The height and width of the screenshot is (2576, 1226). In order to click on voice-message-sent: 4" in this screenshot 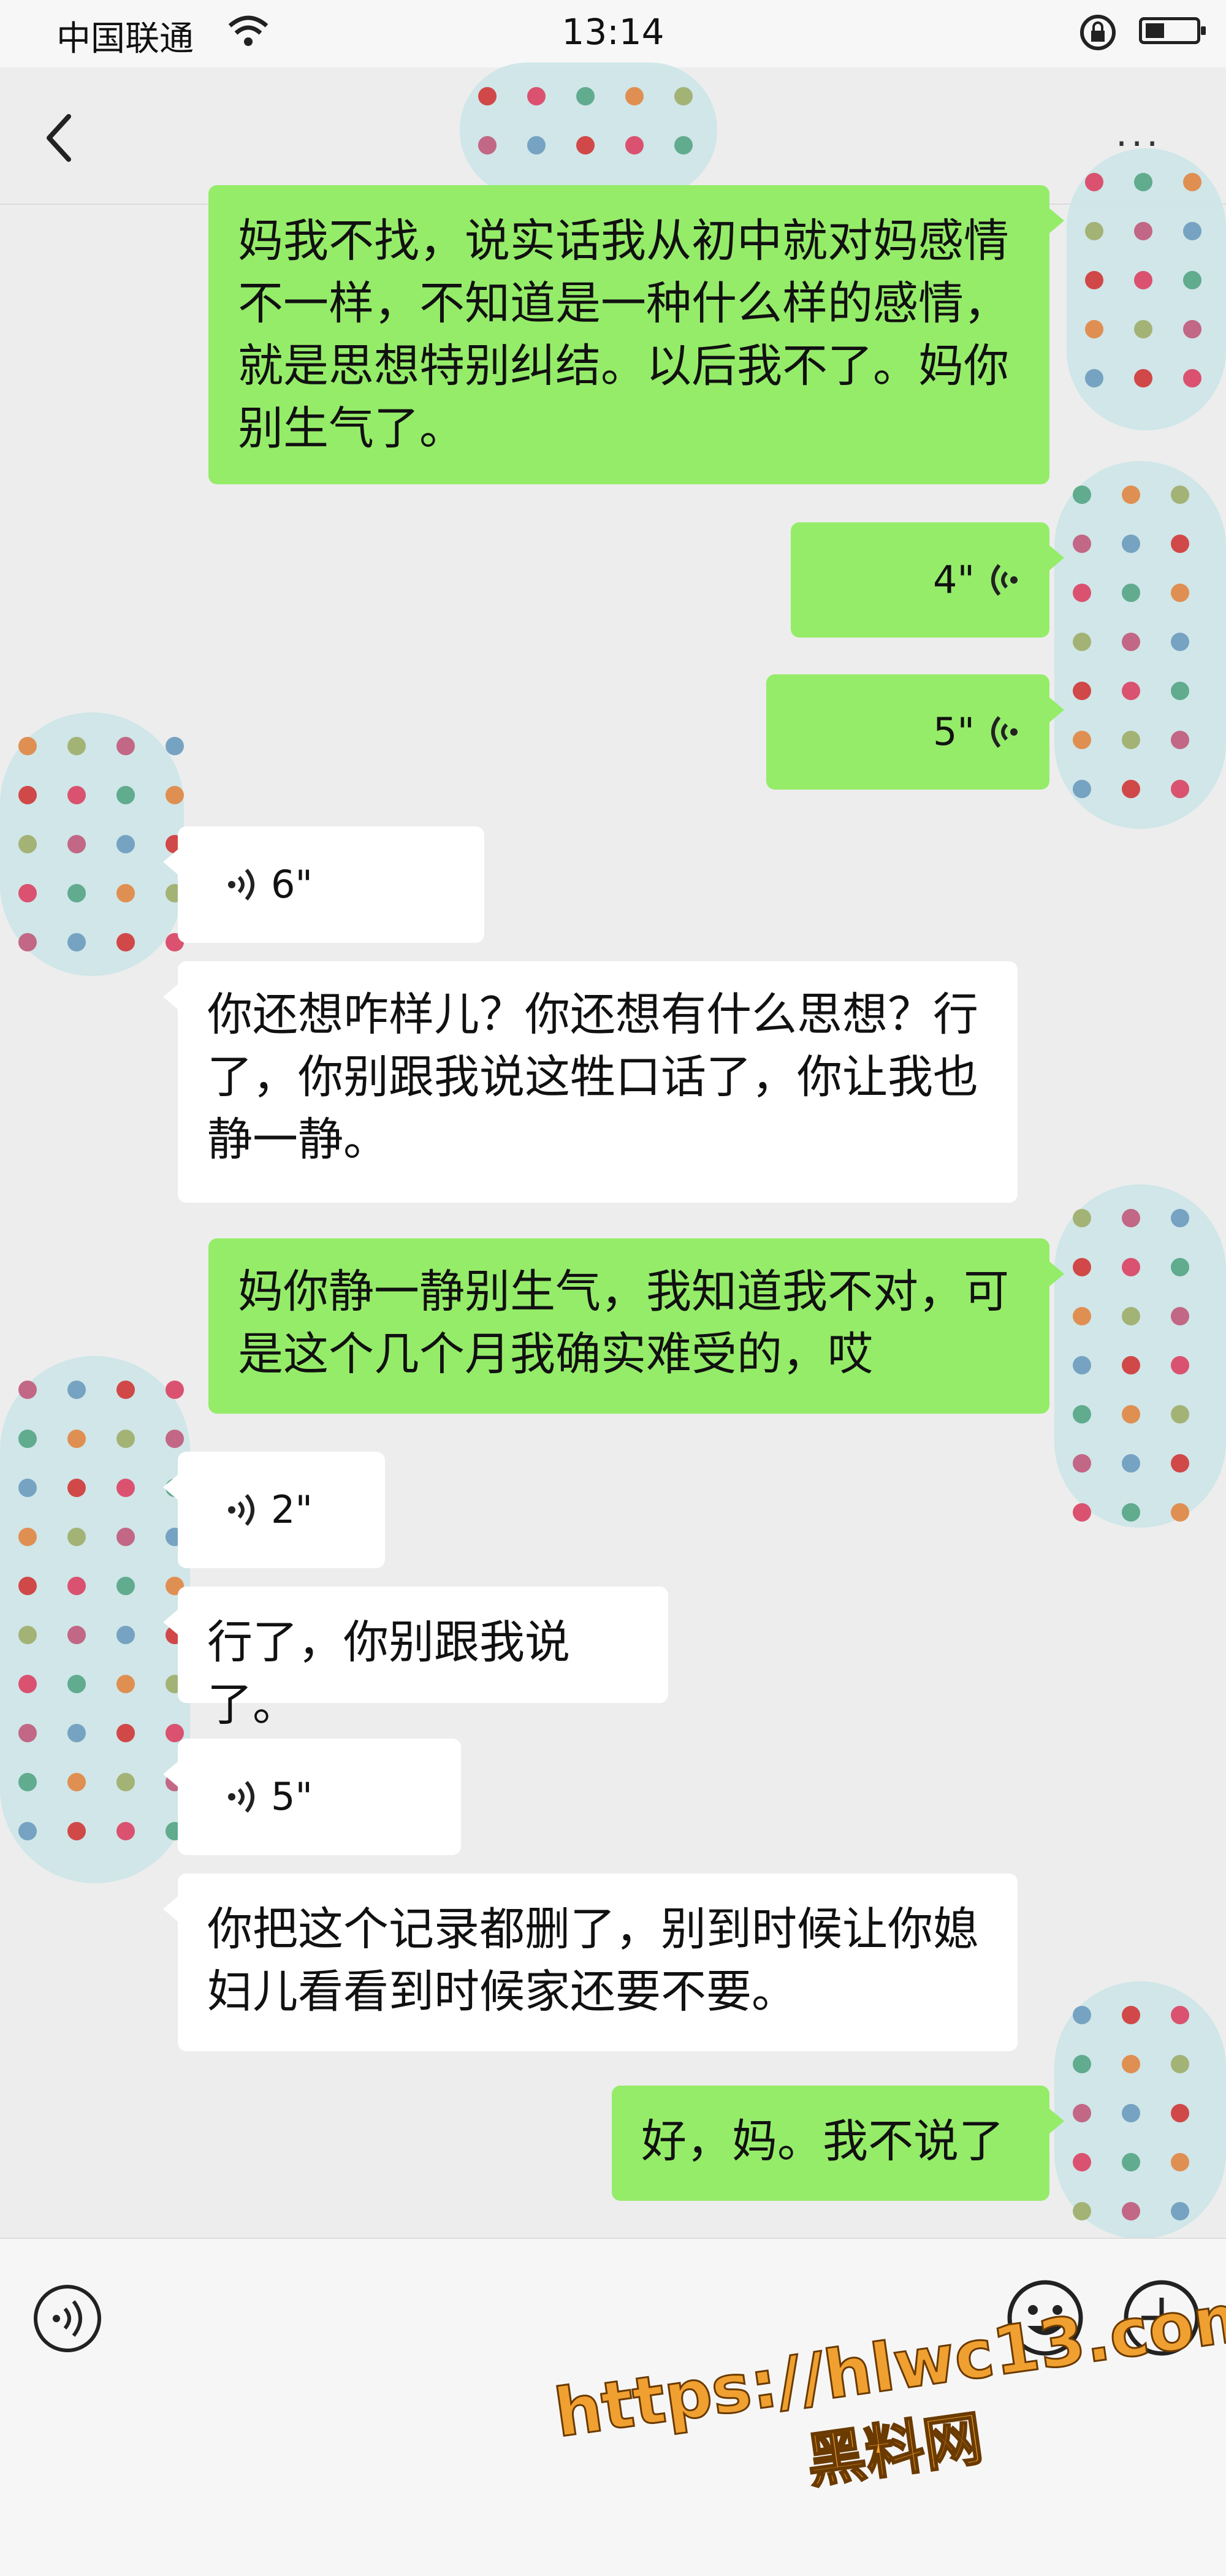, I will do `click(927, 580)`.